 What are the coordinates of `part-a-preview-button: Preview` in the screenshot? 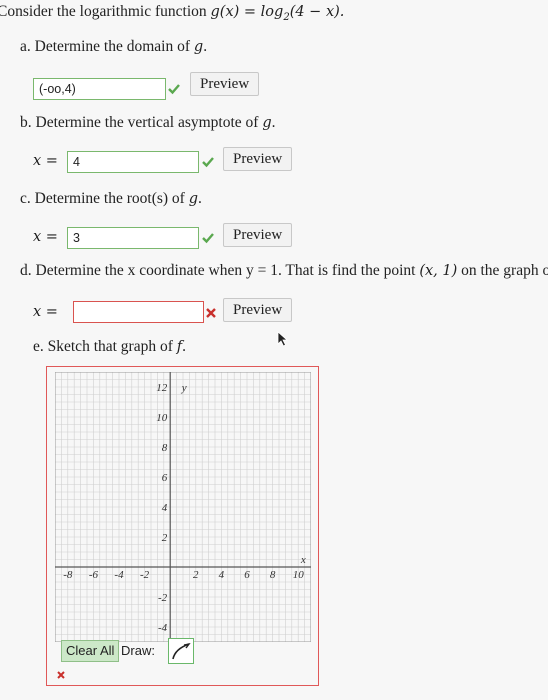 It's located at (225, 84).